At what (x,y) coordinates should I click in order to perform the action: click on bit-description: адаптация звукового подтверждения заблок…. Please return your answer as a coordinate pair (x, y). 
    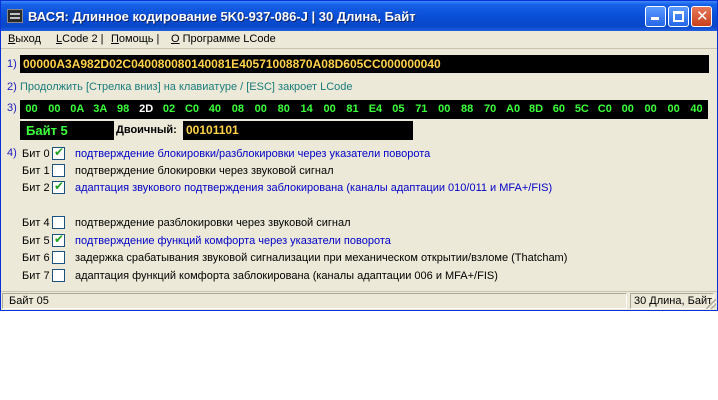
    Looking at the image, I should click on (314, 188).